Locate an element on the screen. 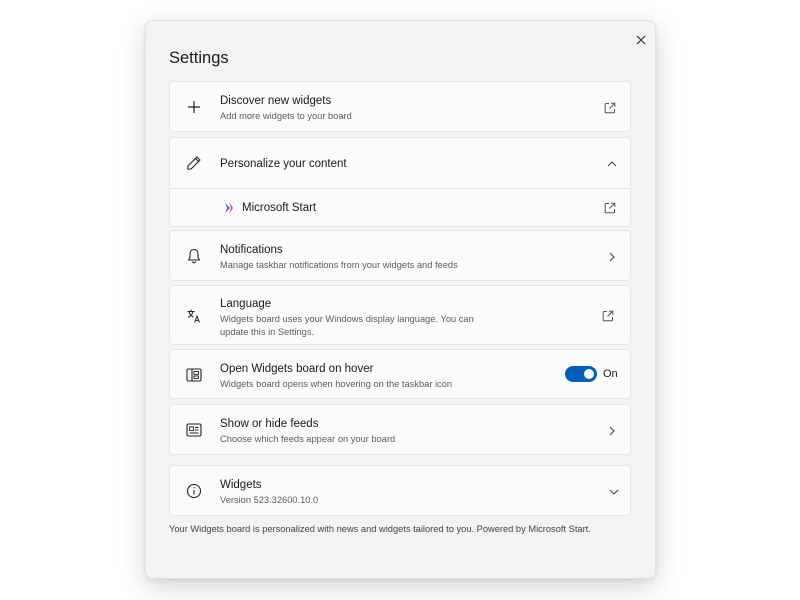  close-button is located at coordinates (641, 40).